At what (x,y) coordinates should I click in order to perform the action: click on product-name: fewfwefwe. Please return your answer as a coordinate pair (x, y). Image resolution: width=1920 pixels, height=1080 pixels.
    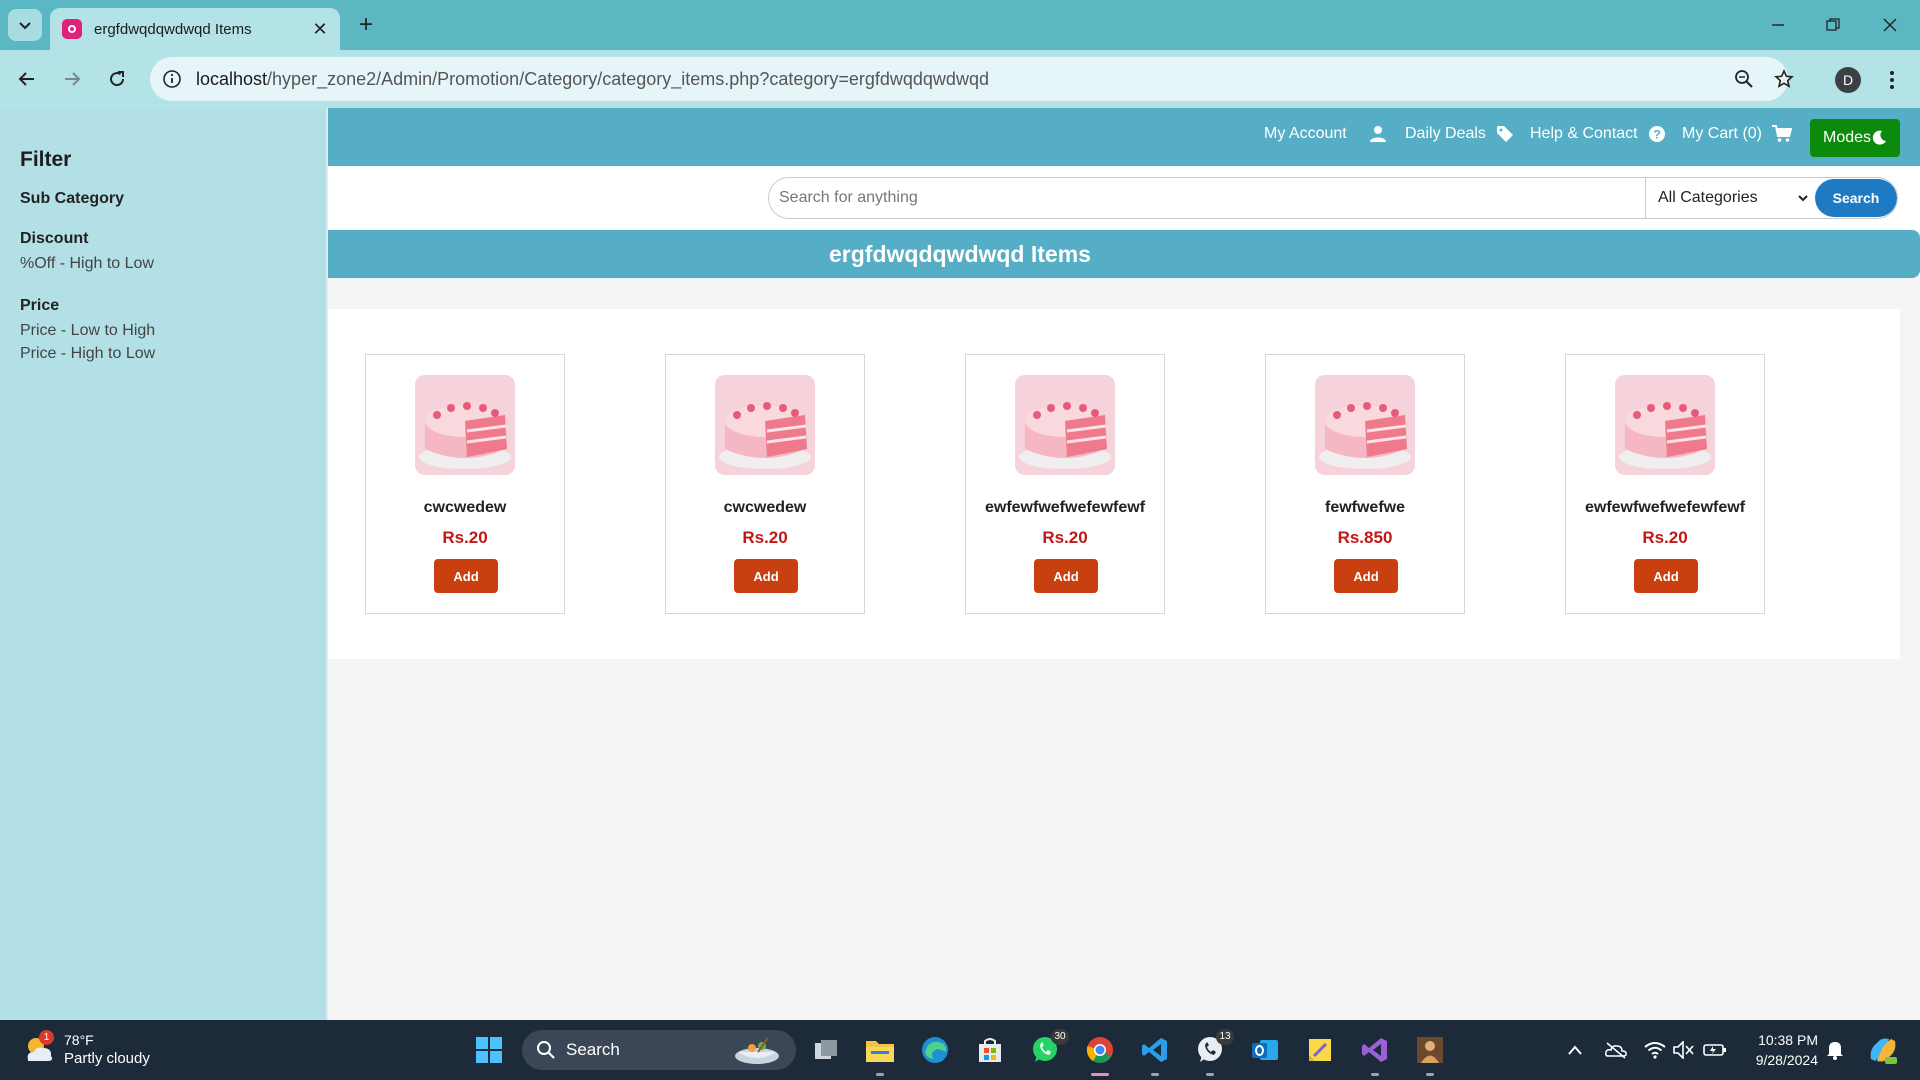
    Looking at the image, I should click on (1365, 508).